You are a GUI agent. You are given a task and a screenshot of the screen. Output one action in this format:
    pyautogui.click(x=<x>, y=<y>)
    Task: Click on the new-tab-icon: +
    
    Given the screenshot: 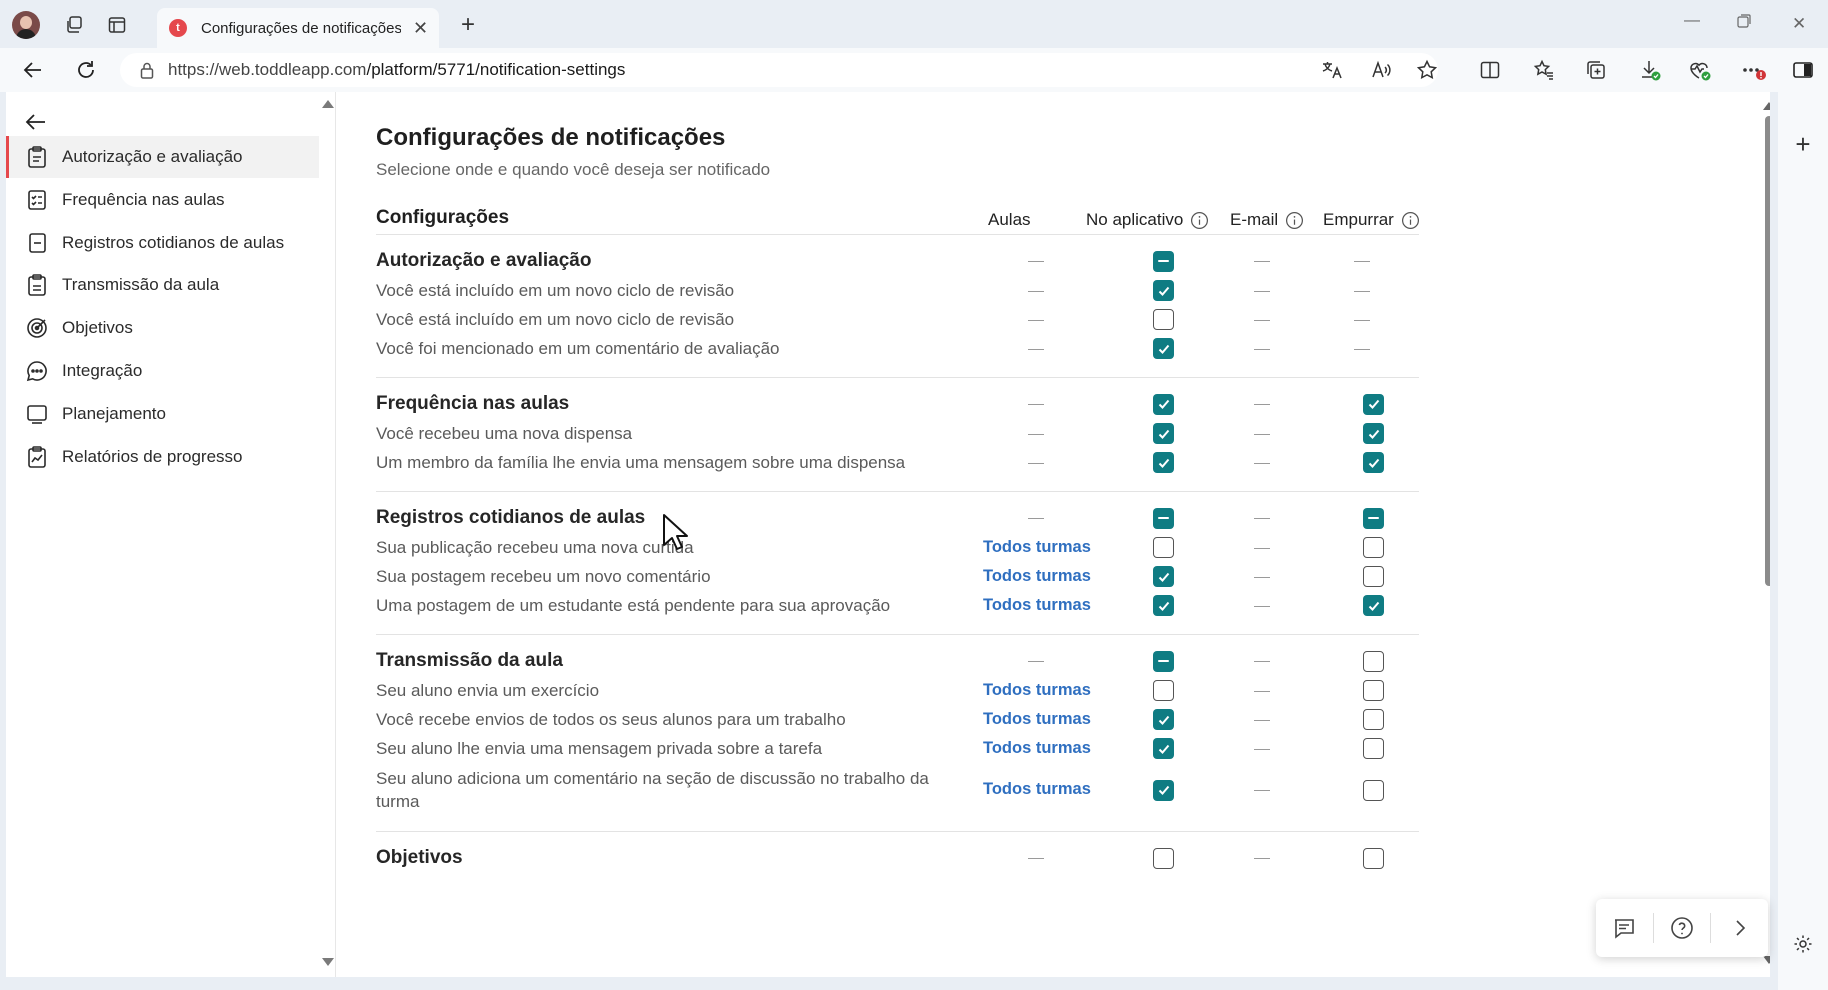 What is the action you would take?
    pyautogui.click(x=468, y=25)
    